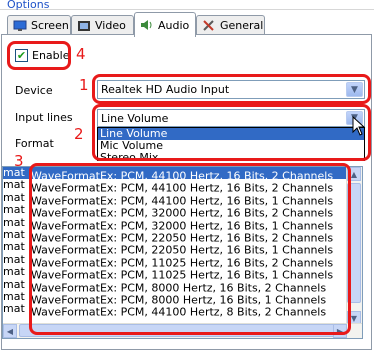 The width and height of the screenshot is (374, 352). Describe the element at coordinates (354, 89) in the screenshot. I see `chevron-down-icon: ▼` at that location.